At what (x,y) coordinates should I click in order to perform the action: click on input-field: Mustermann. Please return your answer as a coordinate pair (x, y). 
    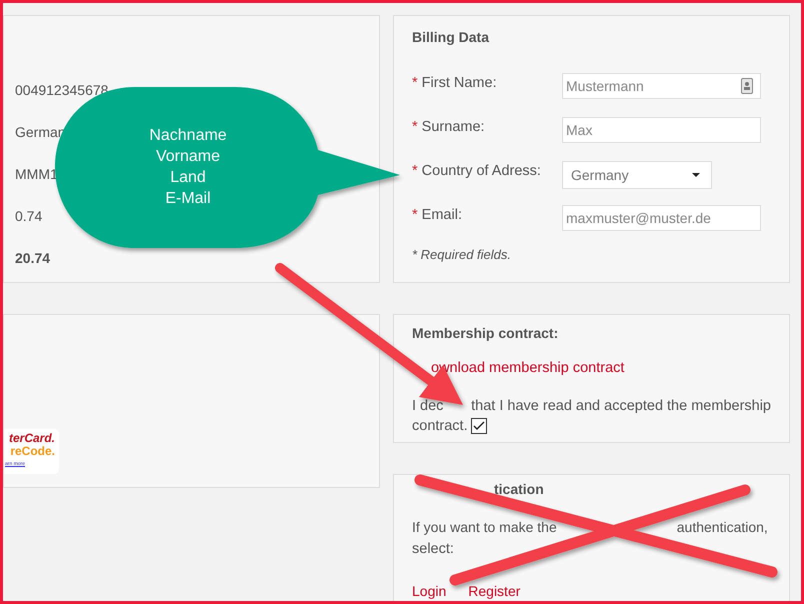
    Looking at the image, I should click on (661, 86).